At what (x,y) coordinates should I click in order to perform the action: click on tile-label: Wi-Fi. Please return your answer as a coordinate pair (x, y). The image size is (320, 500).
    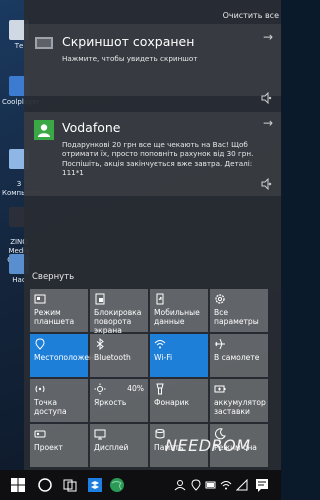
    Looking at the image, I should click on (163, 357).